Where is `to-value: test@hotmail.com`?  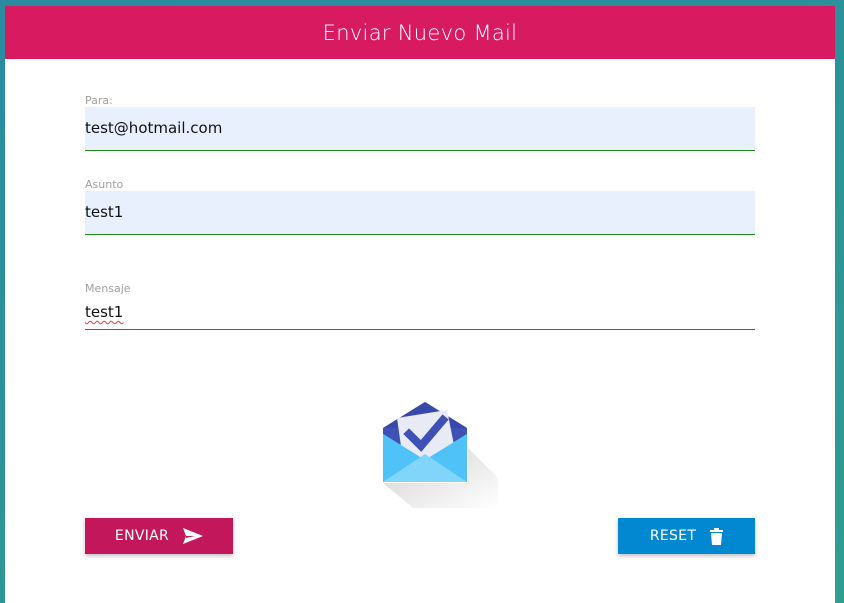
to-value: test@hotmail.com is located at coordinates (154, 128).